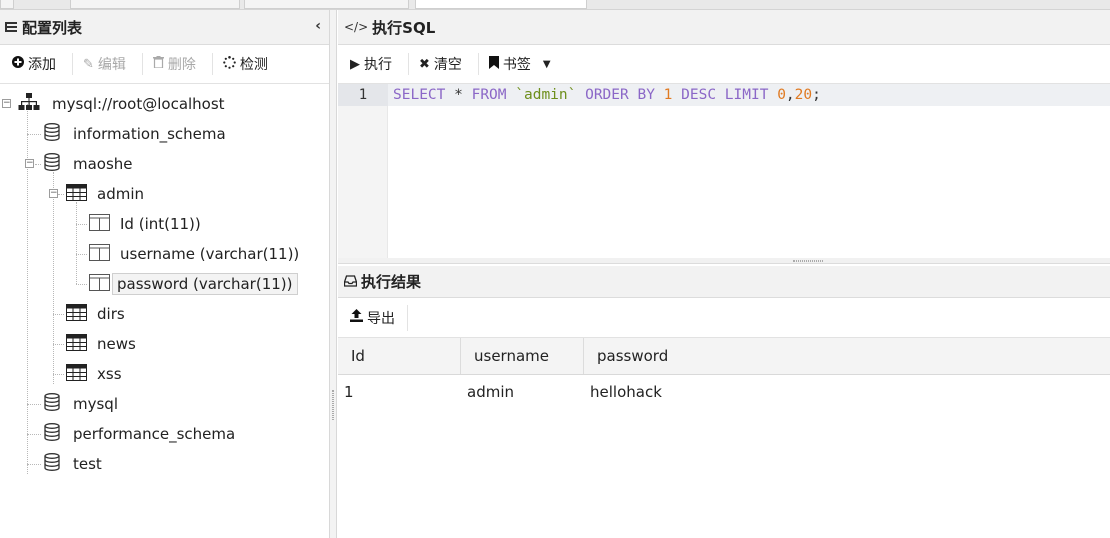  I want to click on export-button: 导出, so click(376, 317).